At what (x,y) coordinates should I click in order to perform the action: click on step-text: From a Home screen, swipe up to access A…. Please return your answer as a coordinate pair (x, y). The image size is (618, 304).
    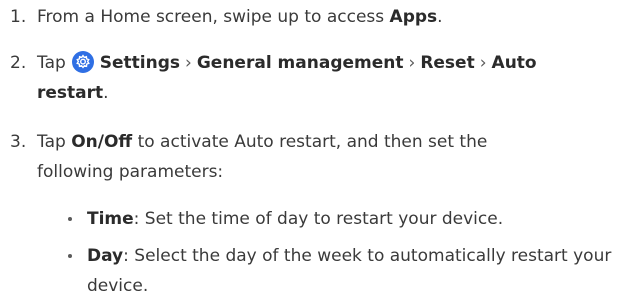
    Looking at the image, I should click on (314, 17).